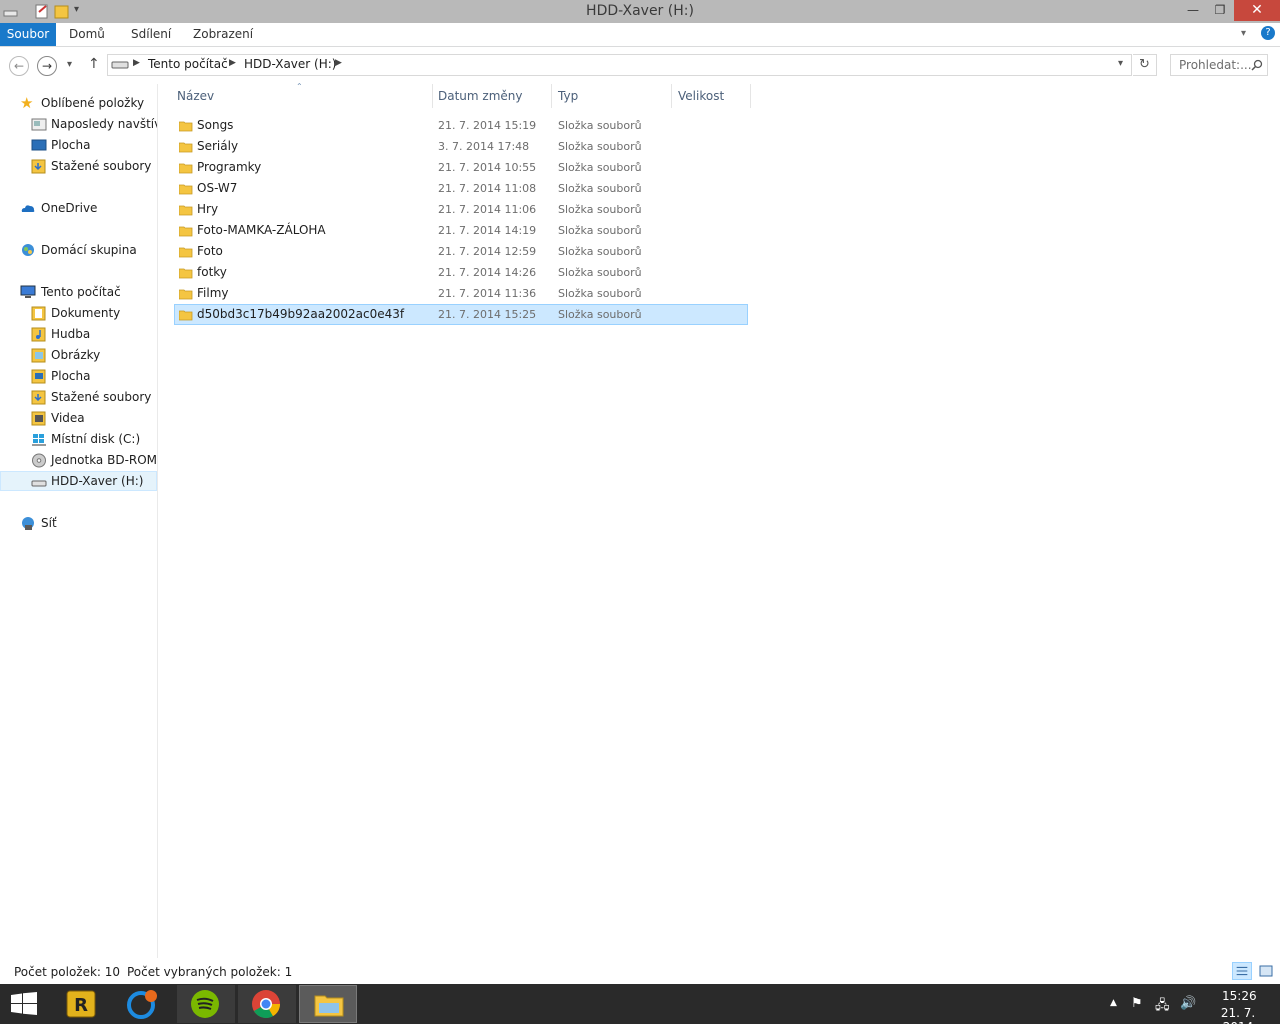 This screenshot has height=1034, width=1280. What do you see at coordinates (210, 251) in the screenshot?
I see `file-name: Foto` at bounding box center [210, 251].